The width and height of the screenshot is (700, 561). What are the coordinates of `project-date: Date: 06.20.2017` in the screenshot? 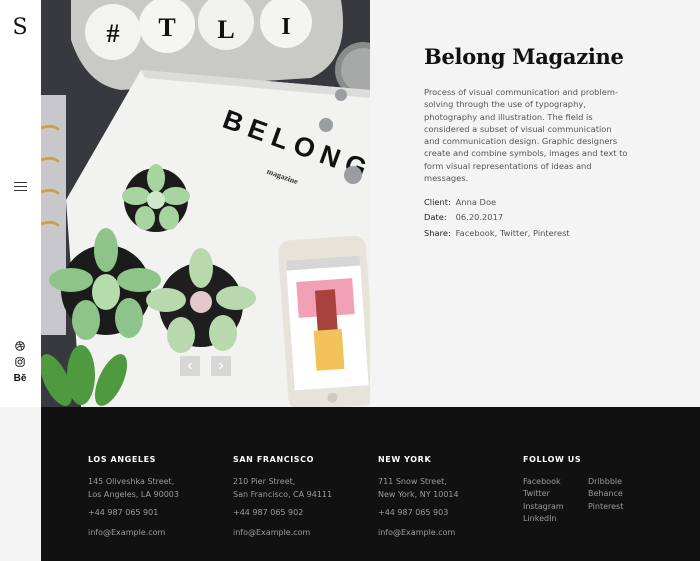 It's located at (463, 217).